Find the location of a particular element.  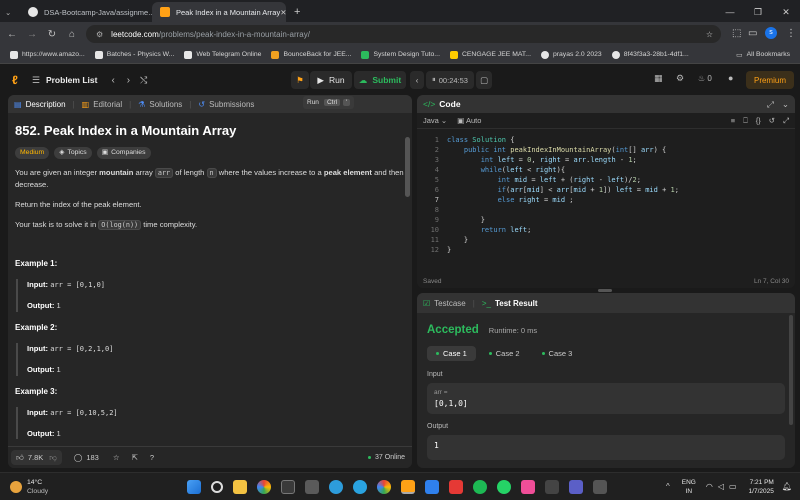

bookmark-item: prayas 2.0 2023 is located at coordinates (571, 54).